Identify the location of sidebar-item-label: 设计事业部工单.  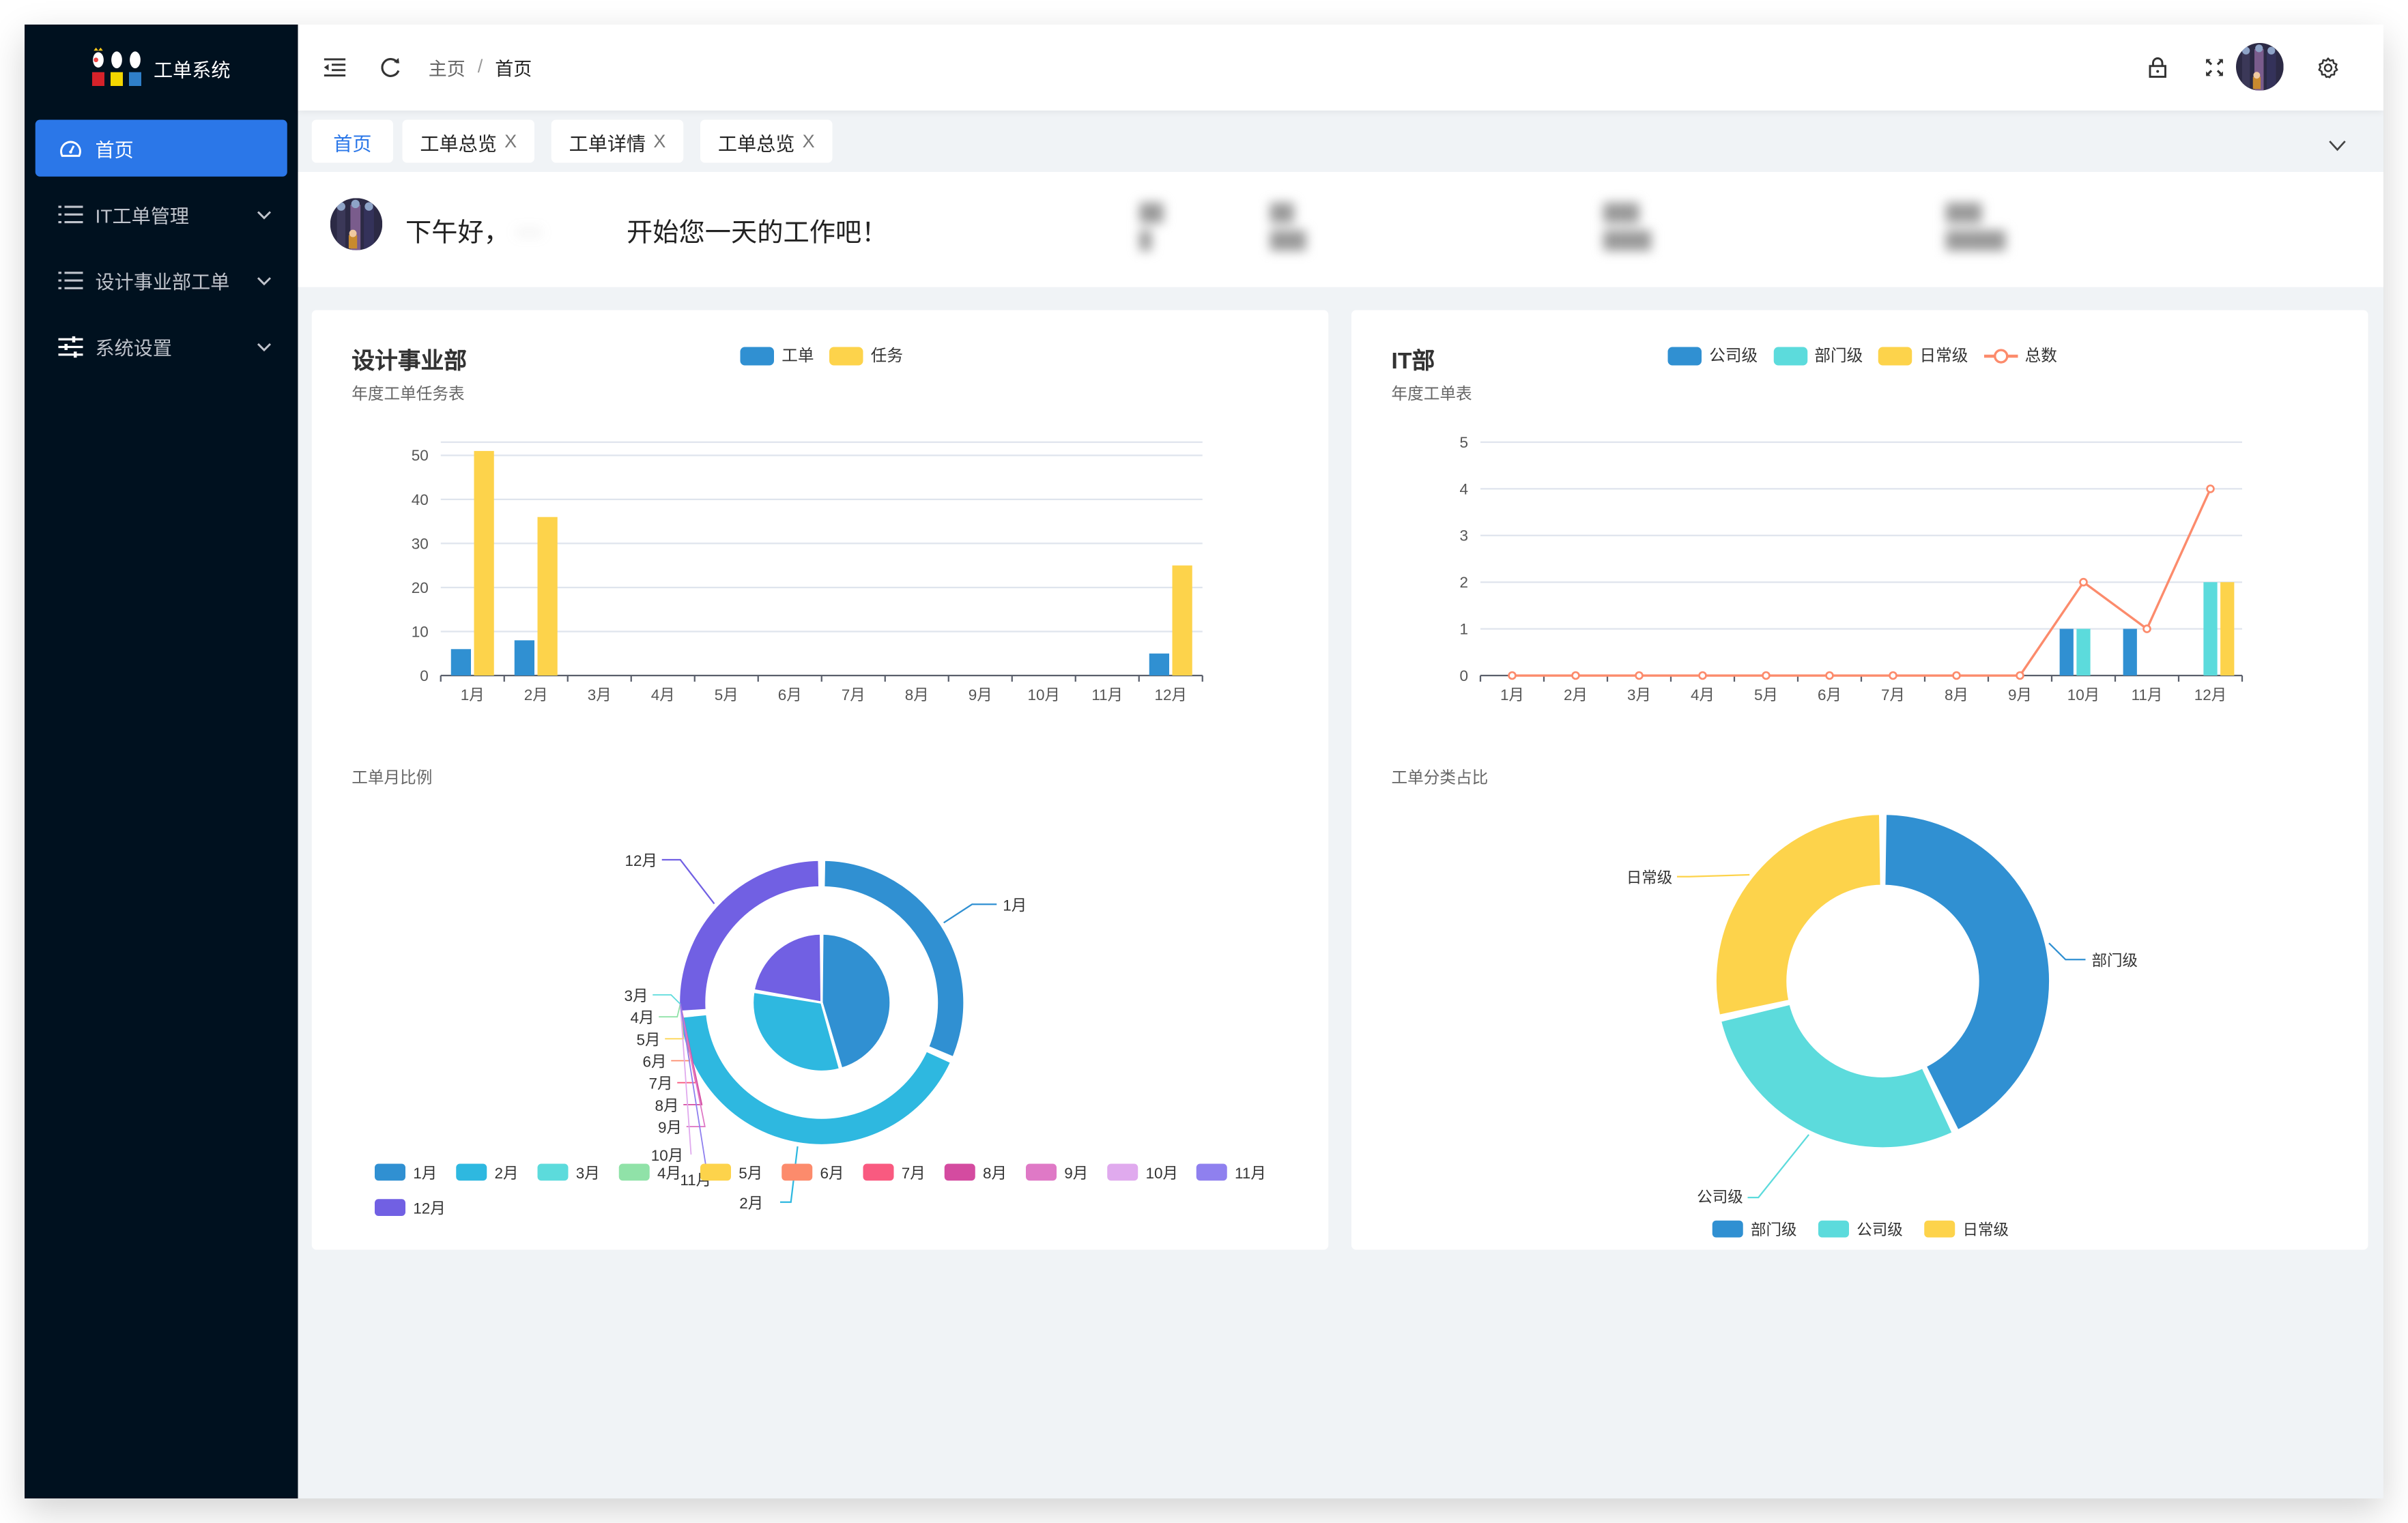
(162, 282).